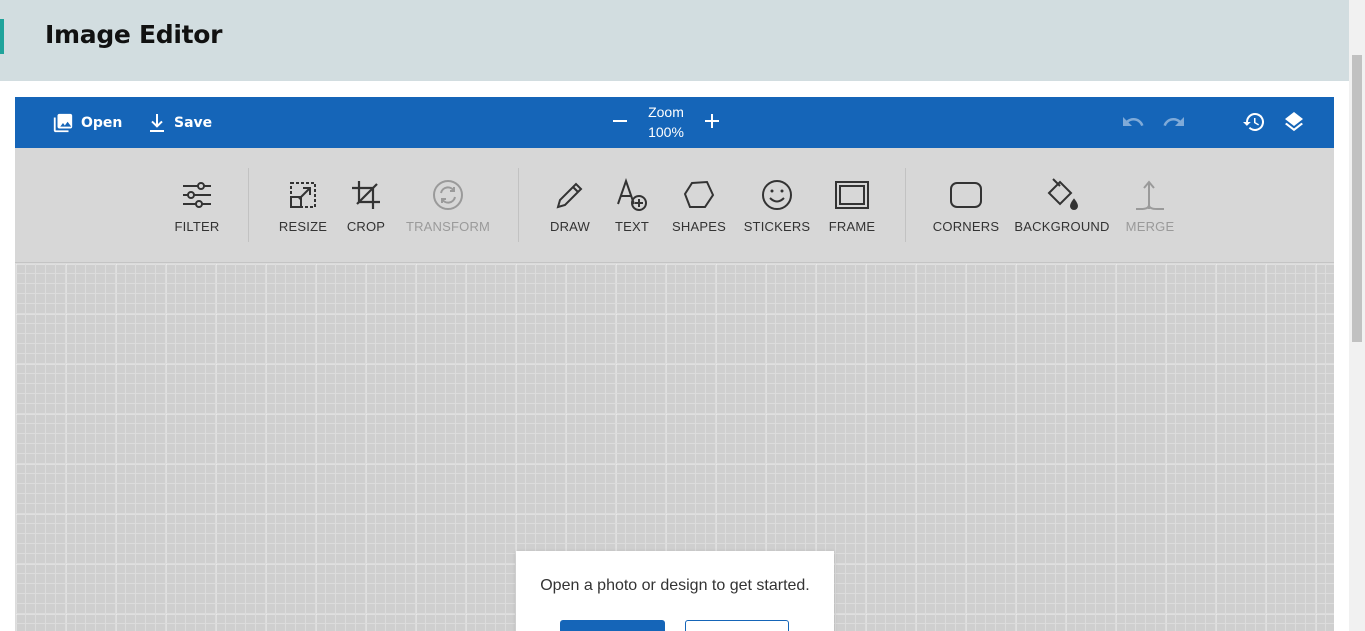 The width and height of the screenshot is (1365, 631). Describe the element at coordinates (157, 123) in the screenshot. I see `download-icon` at that location.